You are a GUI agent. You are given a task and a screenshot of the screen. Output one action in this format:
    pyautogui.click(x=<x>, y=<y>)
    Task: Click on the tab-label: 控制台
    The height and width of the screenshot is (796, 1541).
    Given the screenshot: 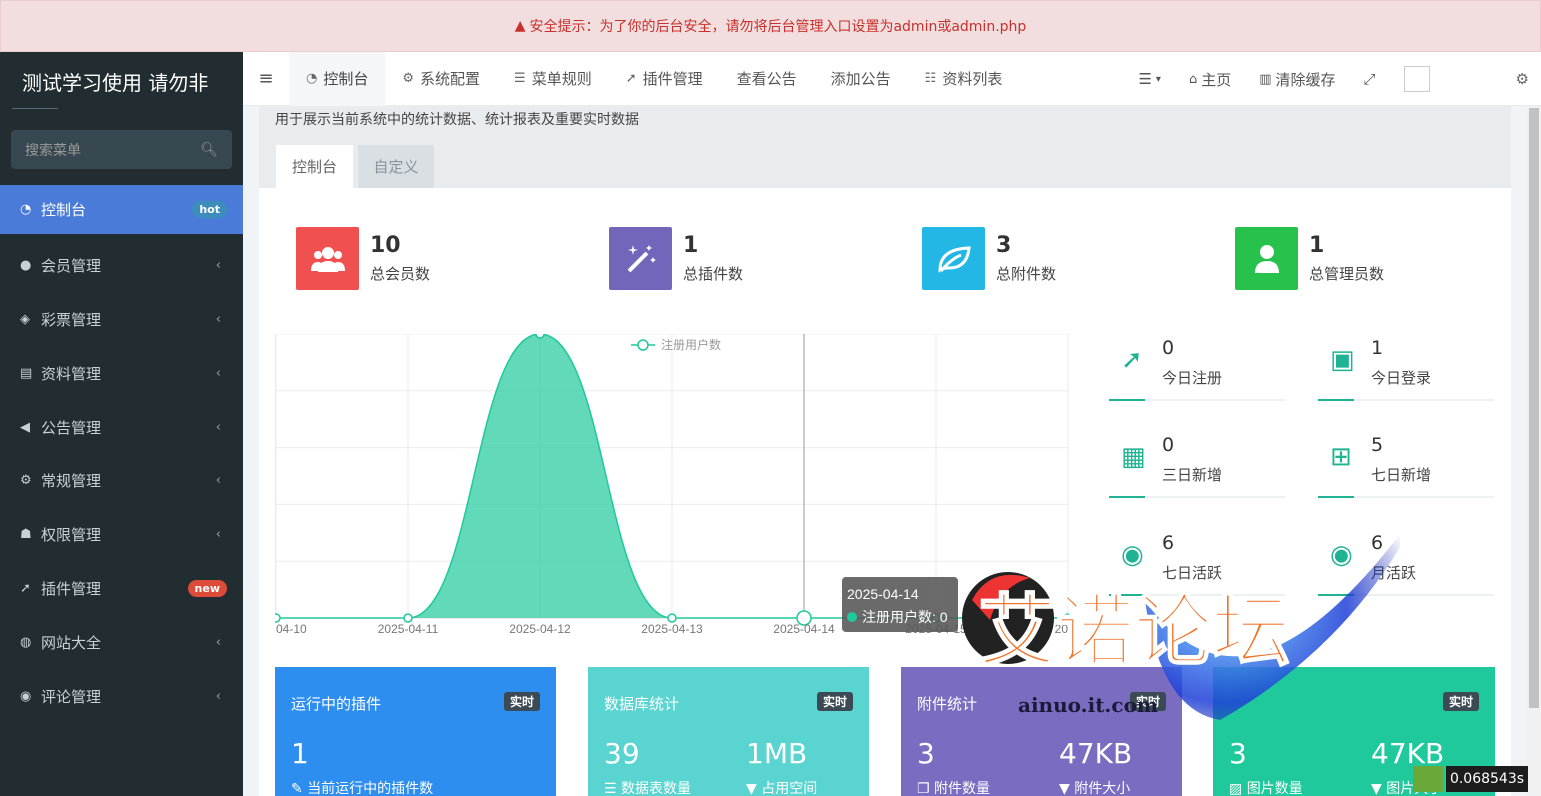 What is the action you would take?
    pyautogui.click(x=346, y=79)
    